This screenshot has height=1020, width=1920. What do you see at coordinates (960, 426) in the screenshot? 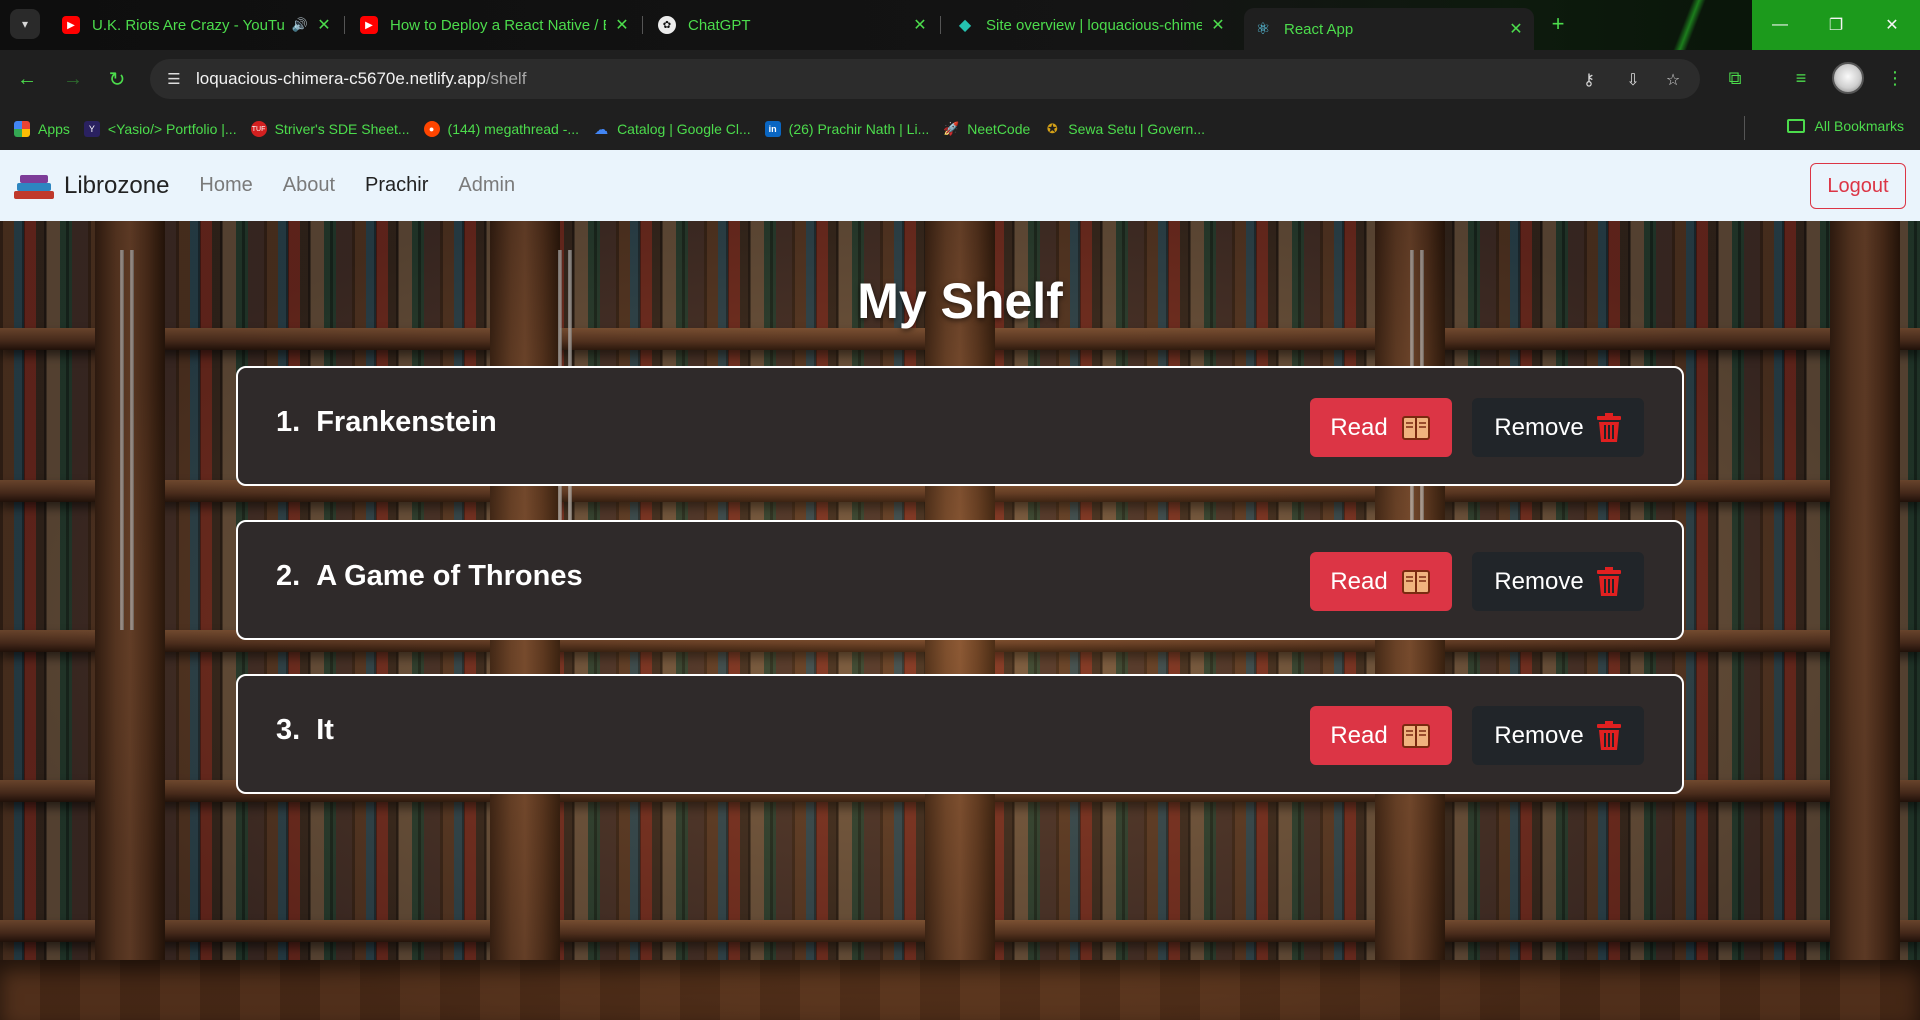
I see `shelf-book-card: 1. Frankenstein Read Remove` at bounding box center [960, 426].